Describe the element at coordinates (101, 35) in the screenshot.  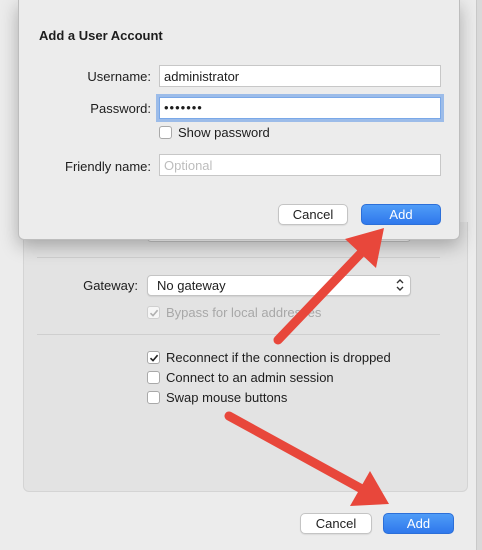
I see `dialog-title: Add a User Account` at that location.